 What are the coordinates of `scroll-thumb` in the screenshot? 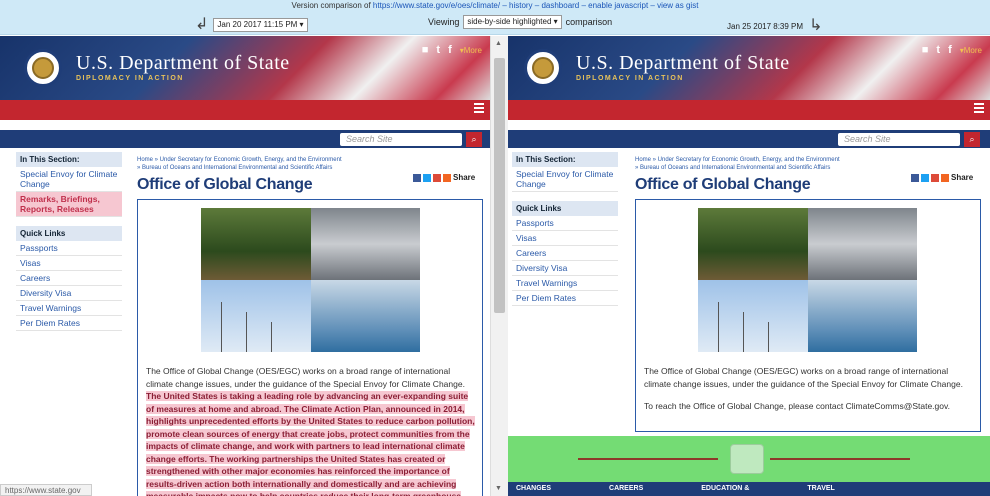 It's located at (499, 185).